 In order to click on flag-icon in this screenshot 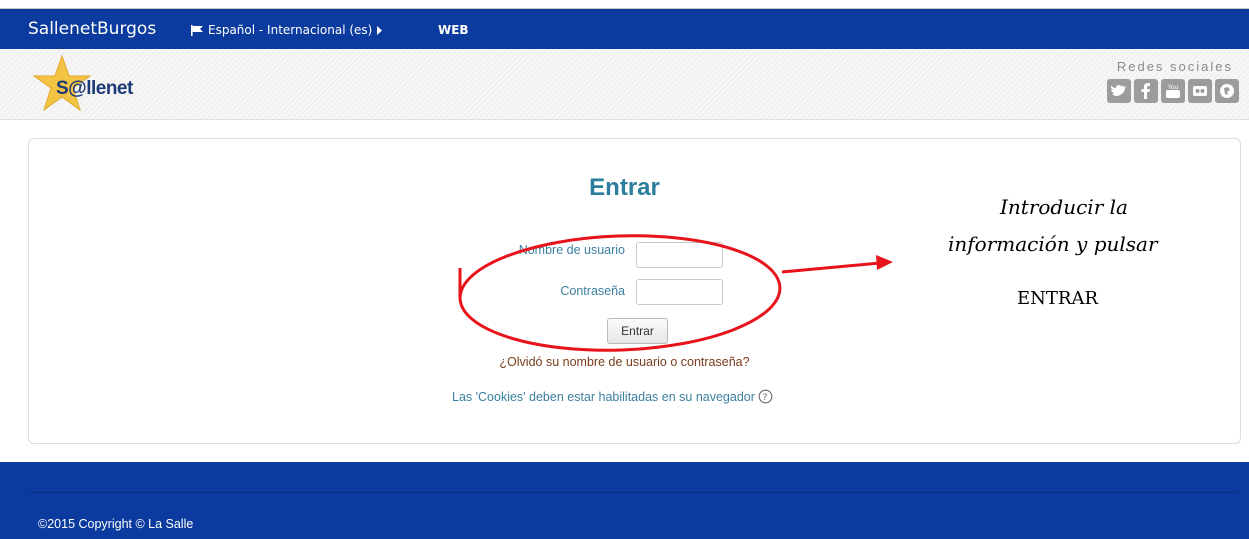, I will do `click(197, 30)`.